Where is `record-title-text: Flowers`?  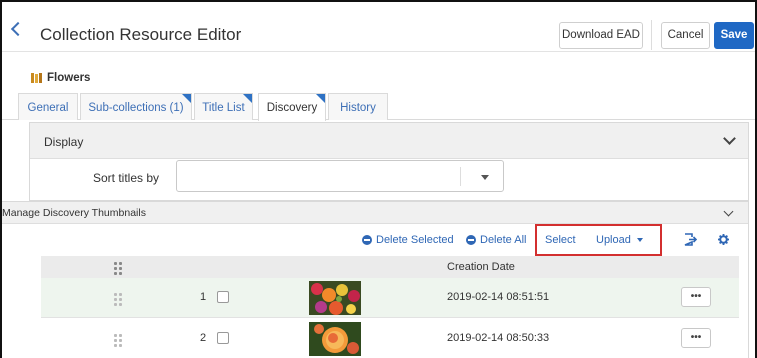 record-title-text: Flowers is located at coordinates (69, 78).